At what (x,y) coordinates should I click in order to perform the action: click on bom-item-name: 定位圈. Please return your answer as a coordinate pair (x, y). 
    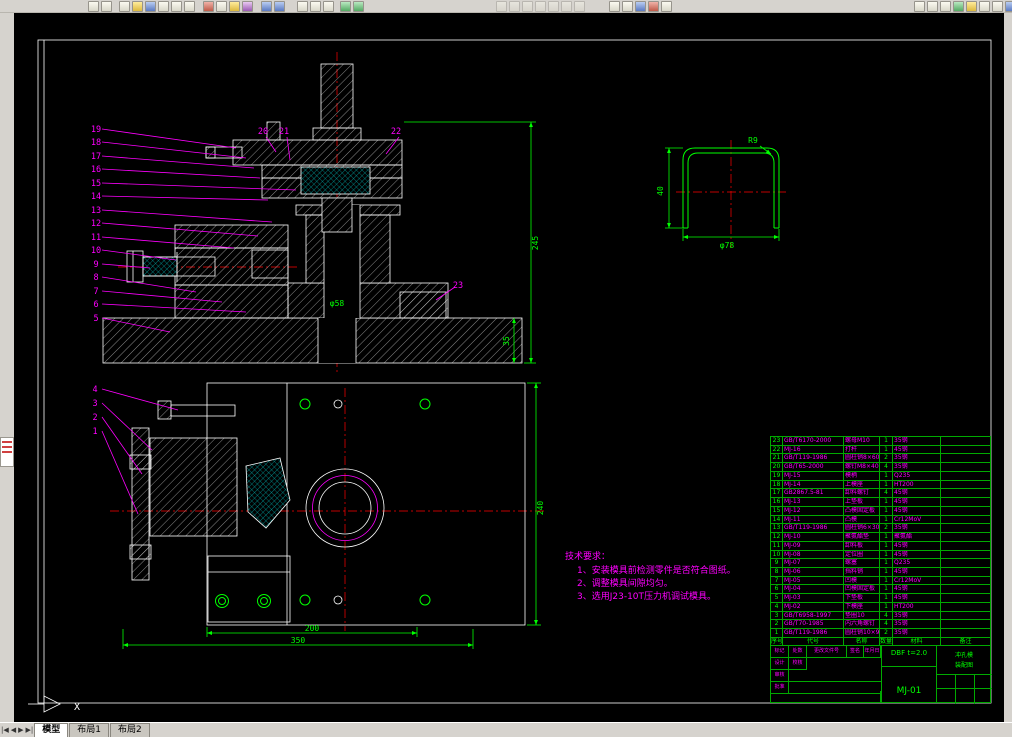
    Looking at the image, I should click on (862, 554).